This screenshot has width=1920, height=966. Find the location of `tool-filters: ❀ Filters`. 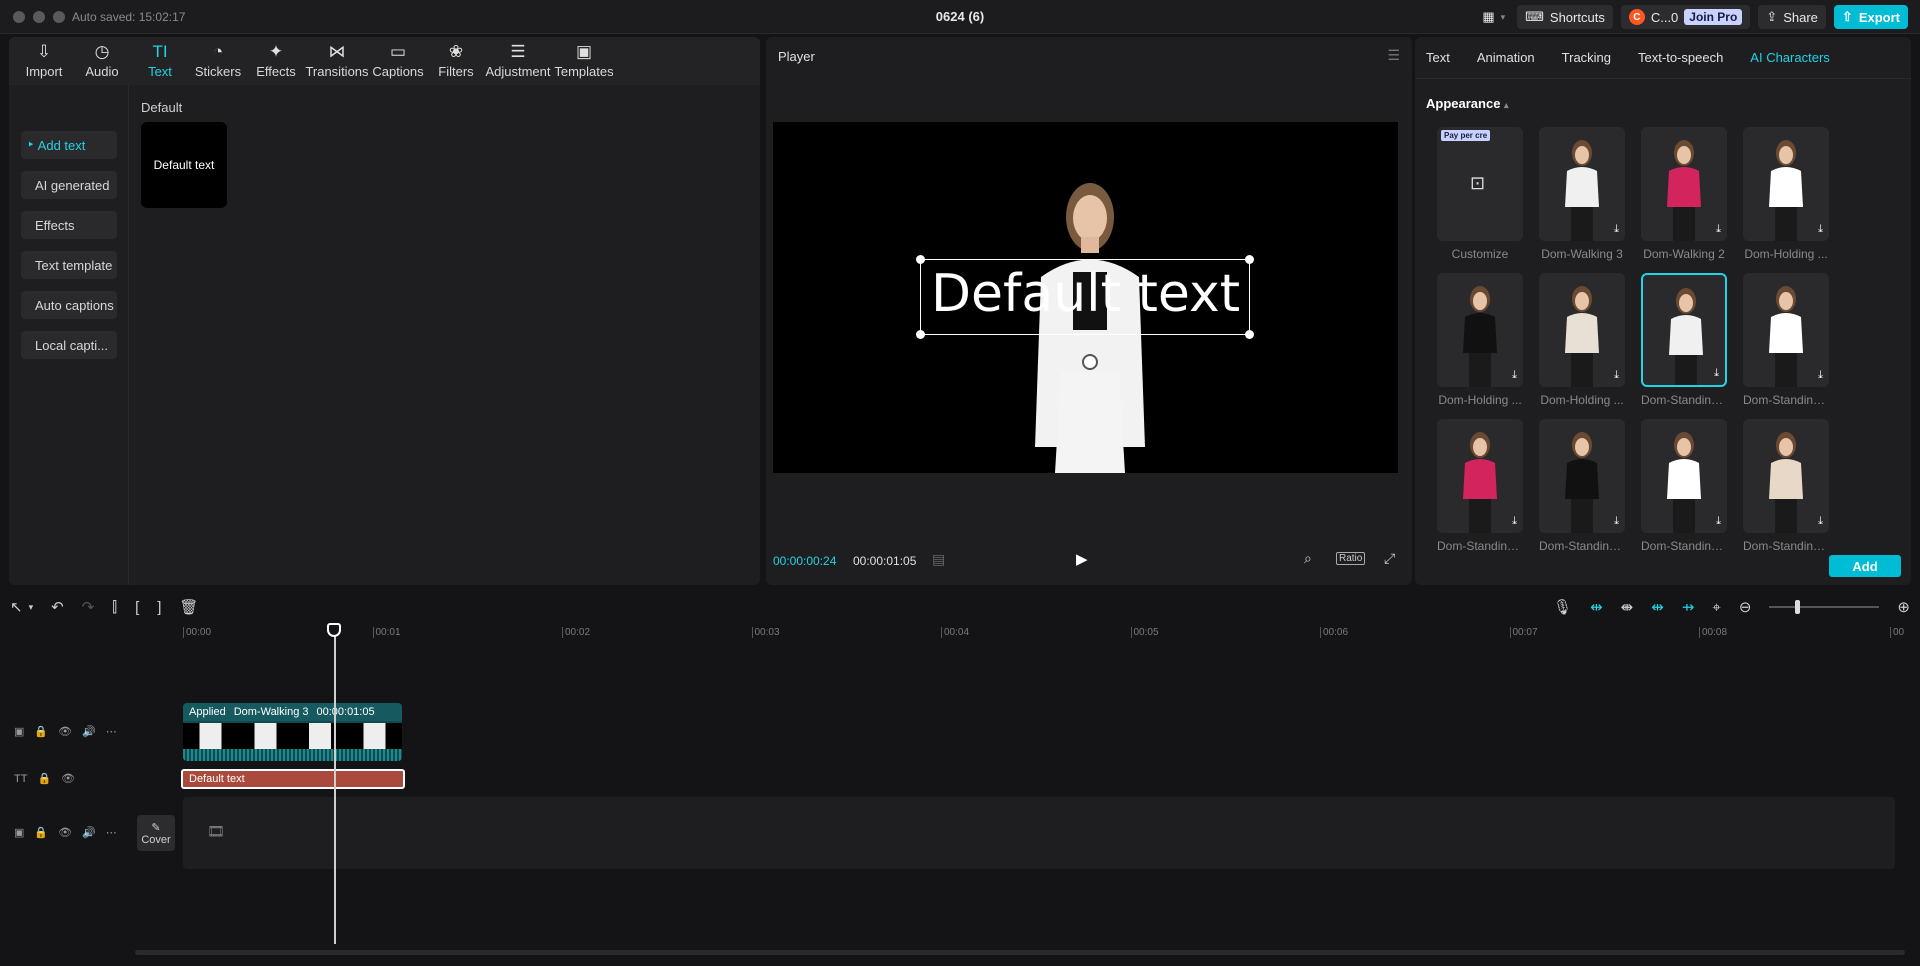

tool-filters: ❀ Filters is located at coordinates (456, 61).